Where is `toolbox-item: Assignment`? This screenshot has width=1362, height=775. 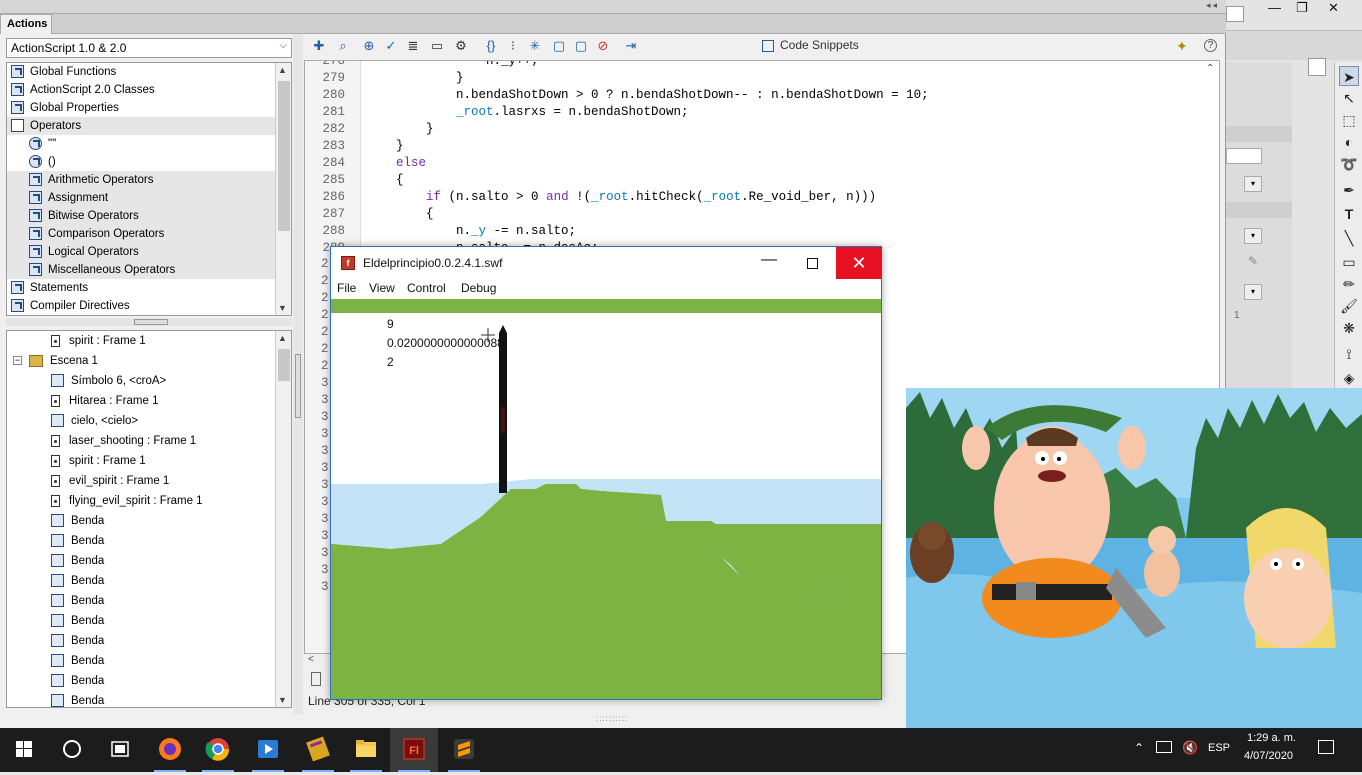
toolbox-item: Assignment is located at coordinates (149, 198).